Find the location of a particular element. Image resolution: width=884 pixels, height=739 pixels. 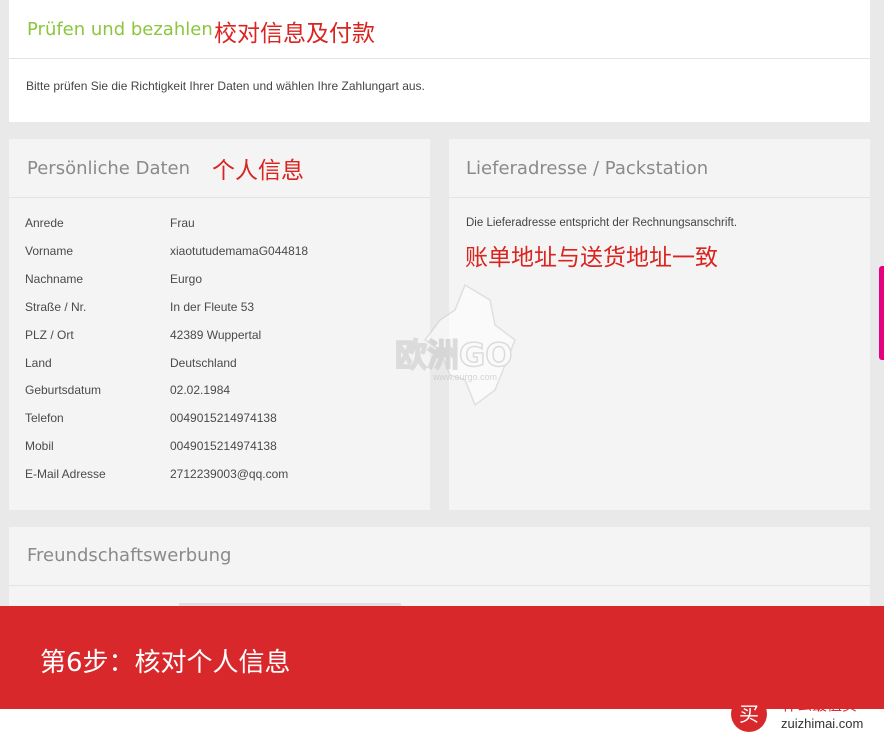

scroll-indicator is located at coordinates (881, 313).